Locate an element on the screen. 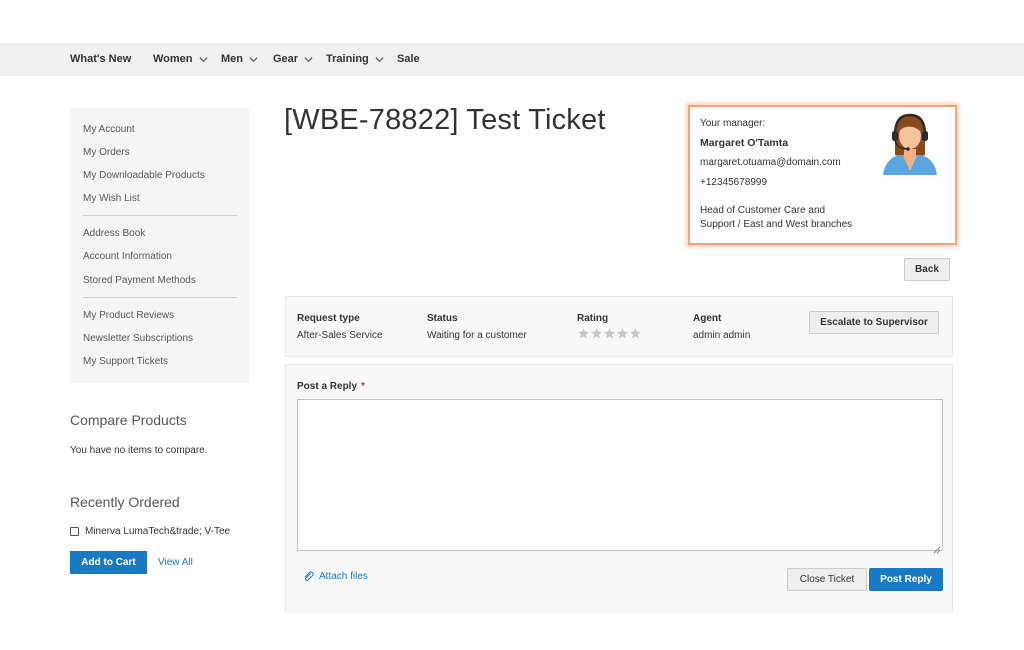  nav-item-label: Men is located at coordinates (232, 59).